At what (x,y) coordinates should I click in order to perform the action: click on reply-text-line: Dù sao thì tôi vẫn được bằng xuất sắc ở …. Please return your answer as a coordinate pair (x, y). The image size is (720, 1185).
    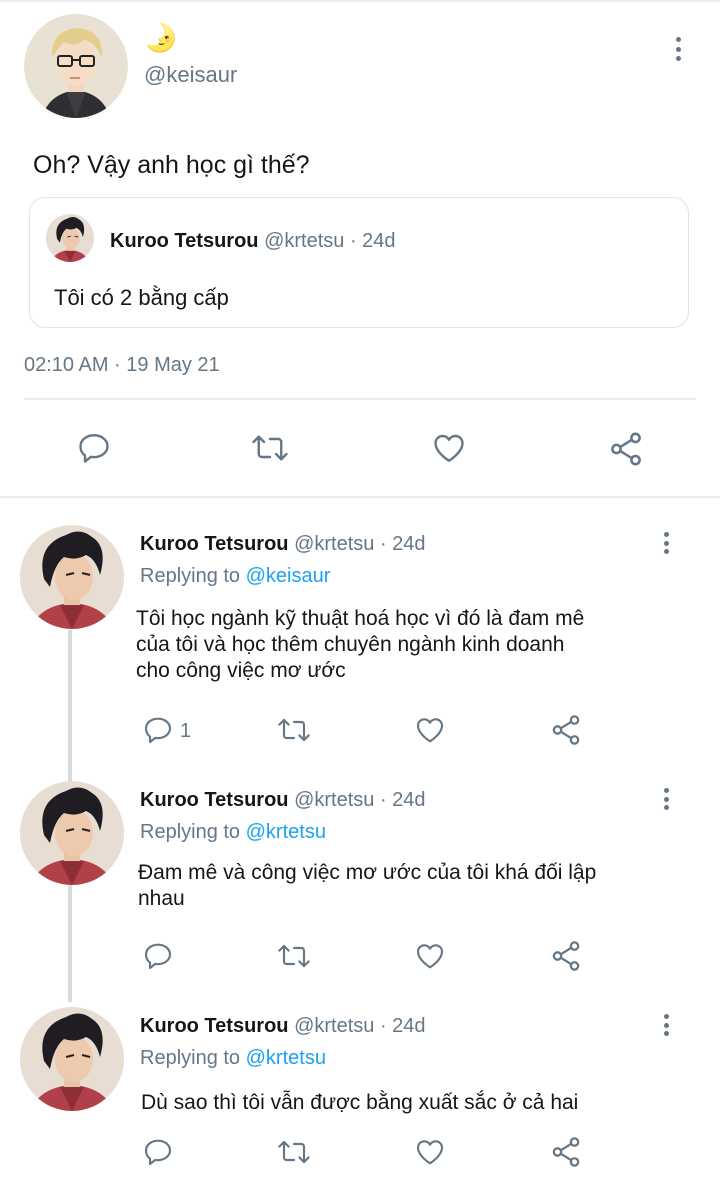
    Looking at the image, I should click on (360, 1102).